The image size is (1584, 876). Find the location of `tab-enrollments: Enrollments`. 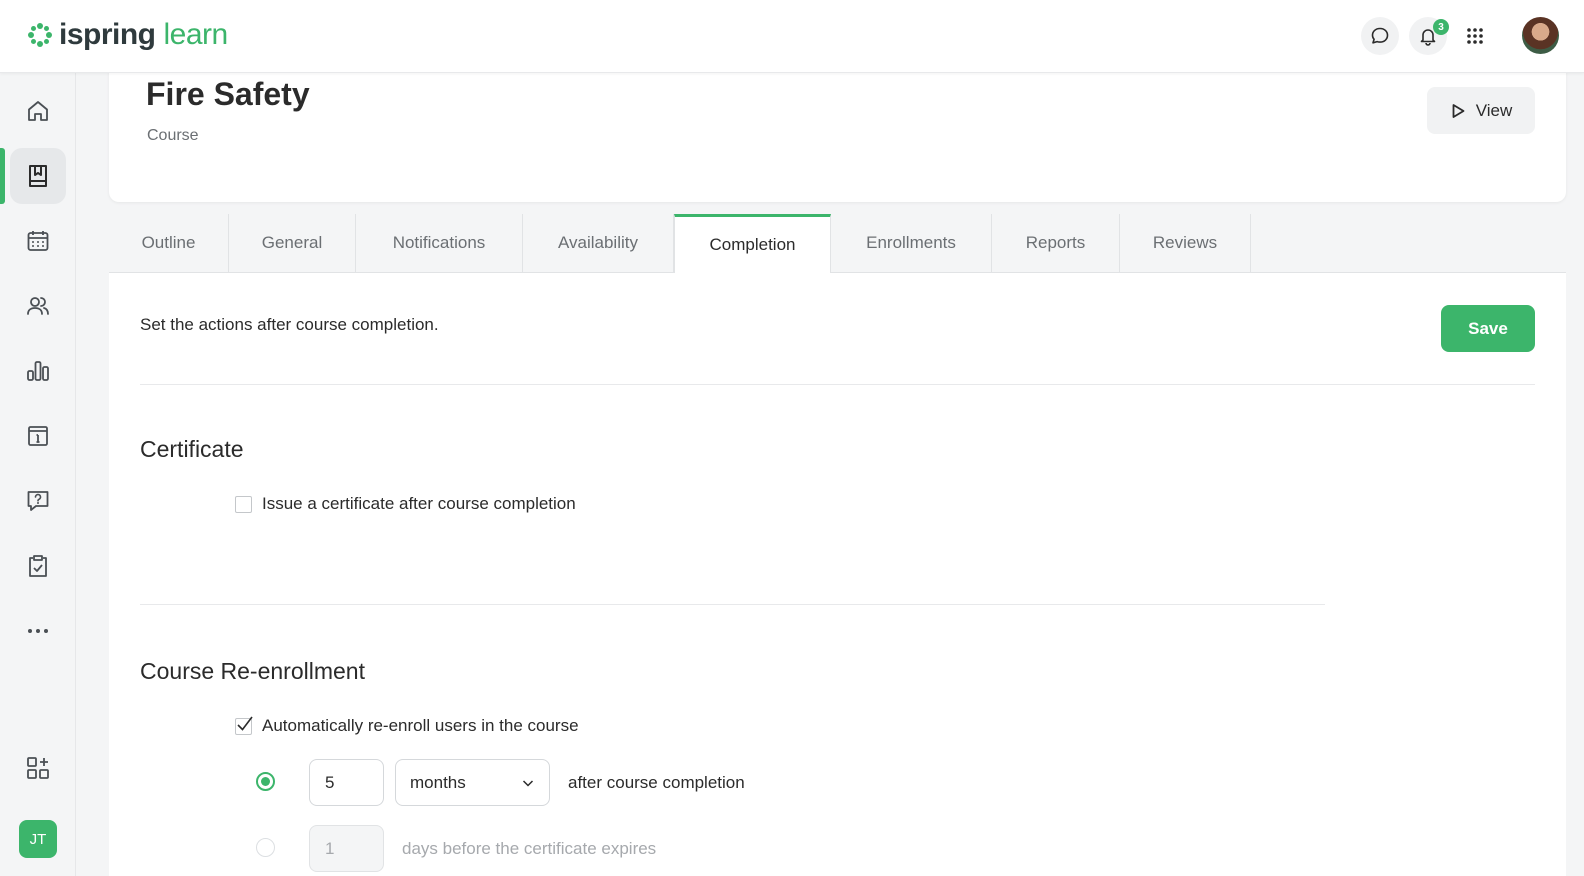

tab-enrollments: Enrollments is located at coordinates (911, 243).